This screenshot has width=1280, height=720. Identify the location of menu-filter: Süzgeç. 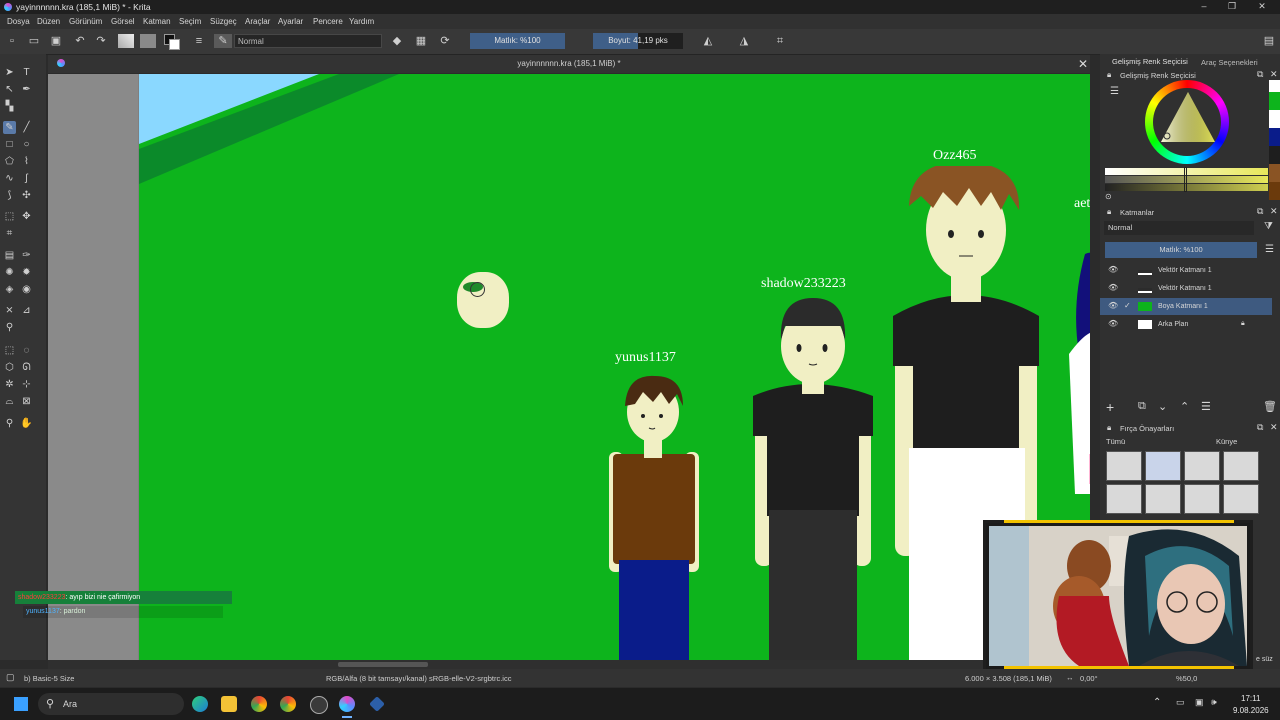
(223, 21).